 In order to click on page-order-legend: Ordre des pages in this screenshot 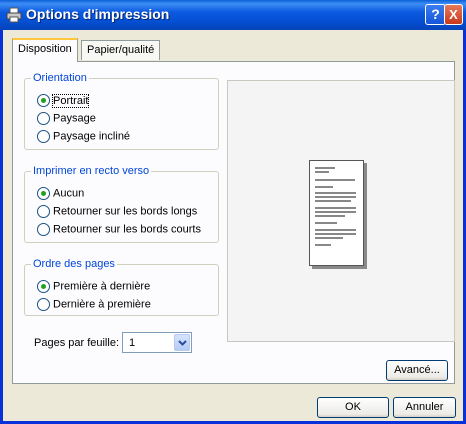, I will do `click(74, 264)`.